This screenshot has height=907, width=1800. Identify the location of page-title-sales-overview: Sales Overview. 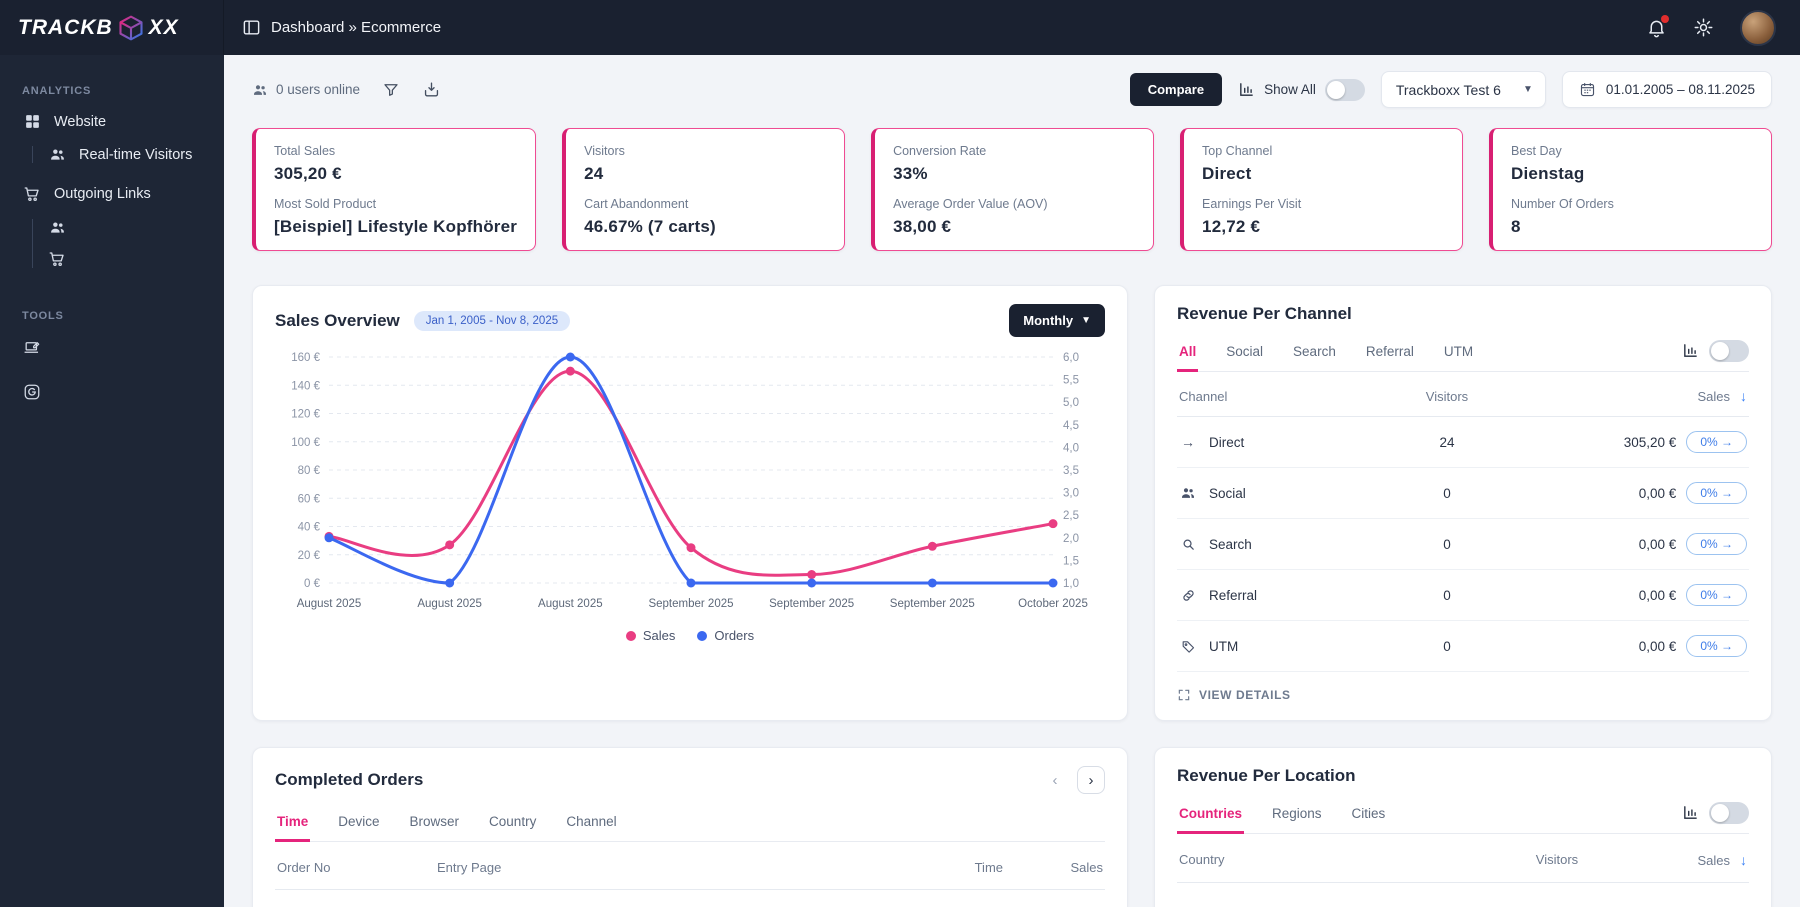
(337, 320).